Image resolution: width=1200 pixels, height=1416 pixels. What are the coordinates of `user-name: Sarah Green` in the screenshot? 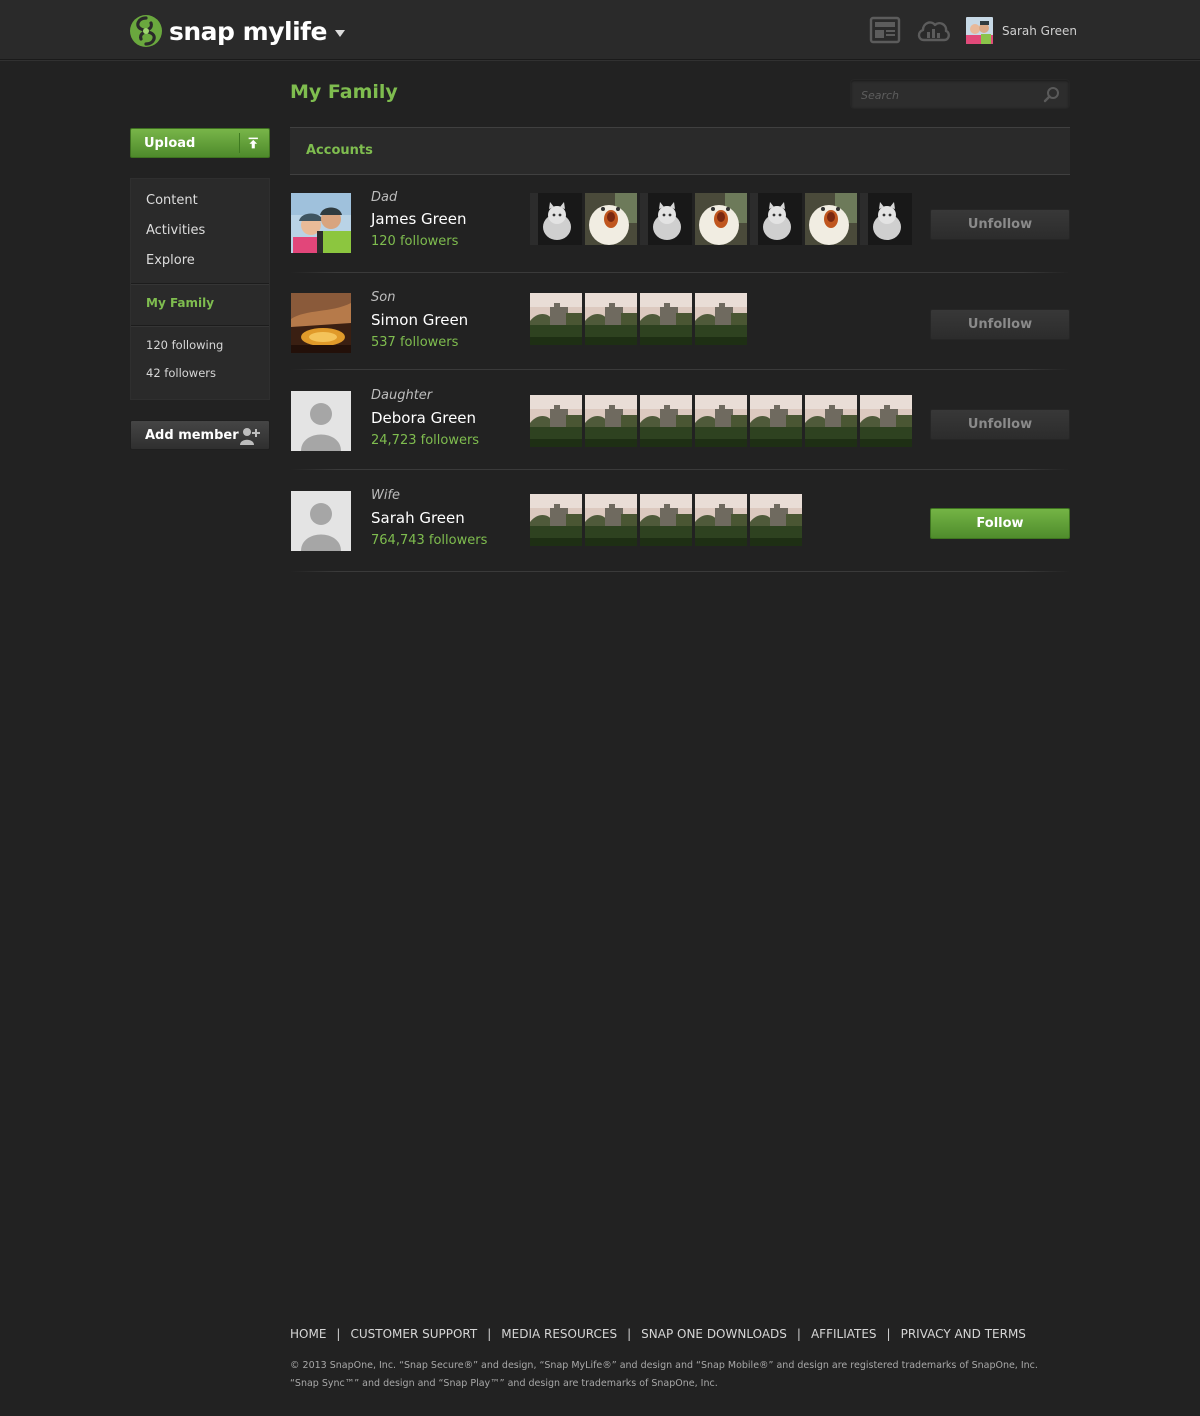 It's located at (1040, 30).